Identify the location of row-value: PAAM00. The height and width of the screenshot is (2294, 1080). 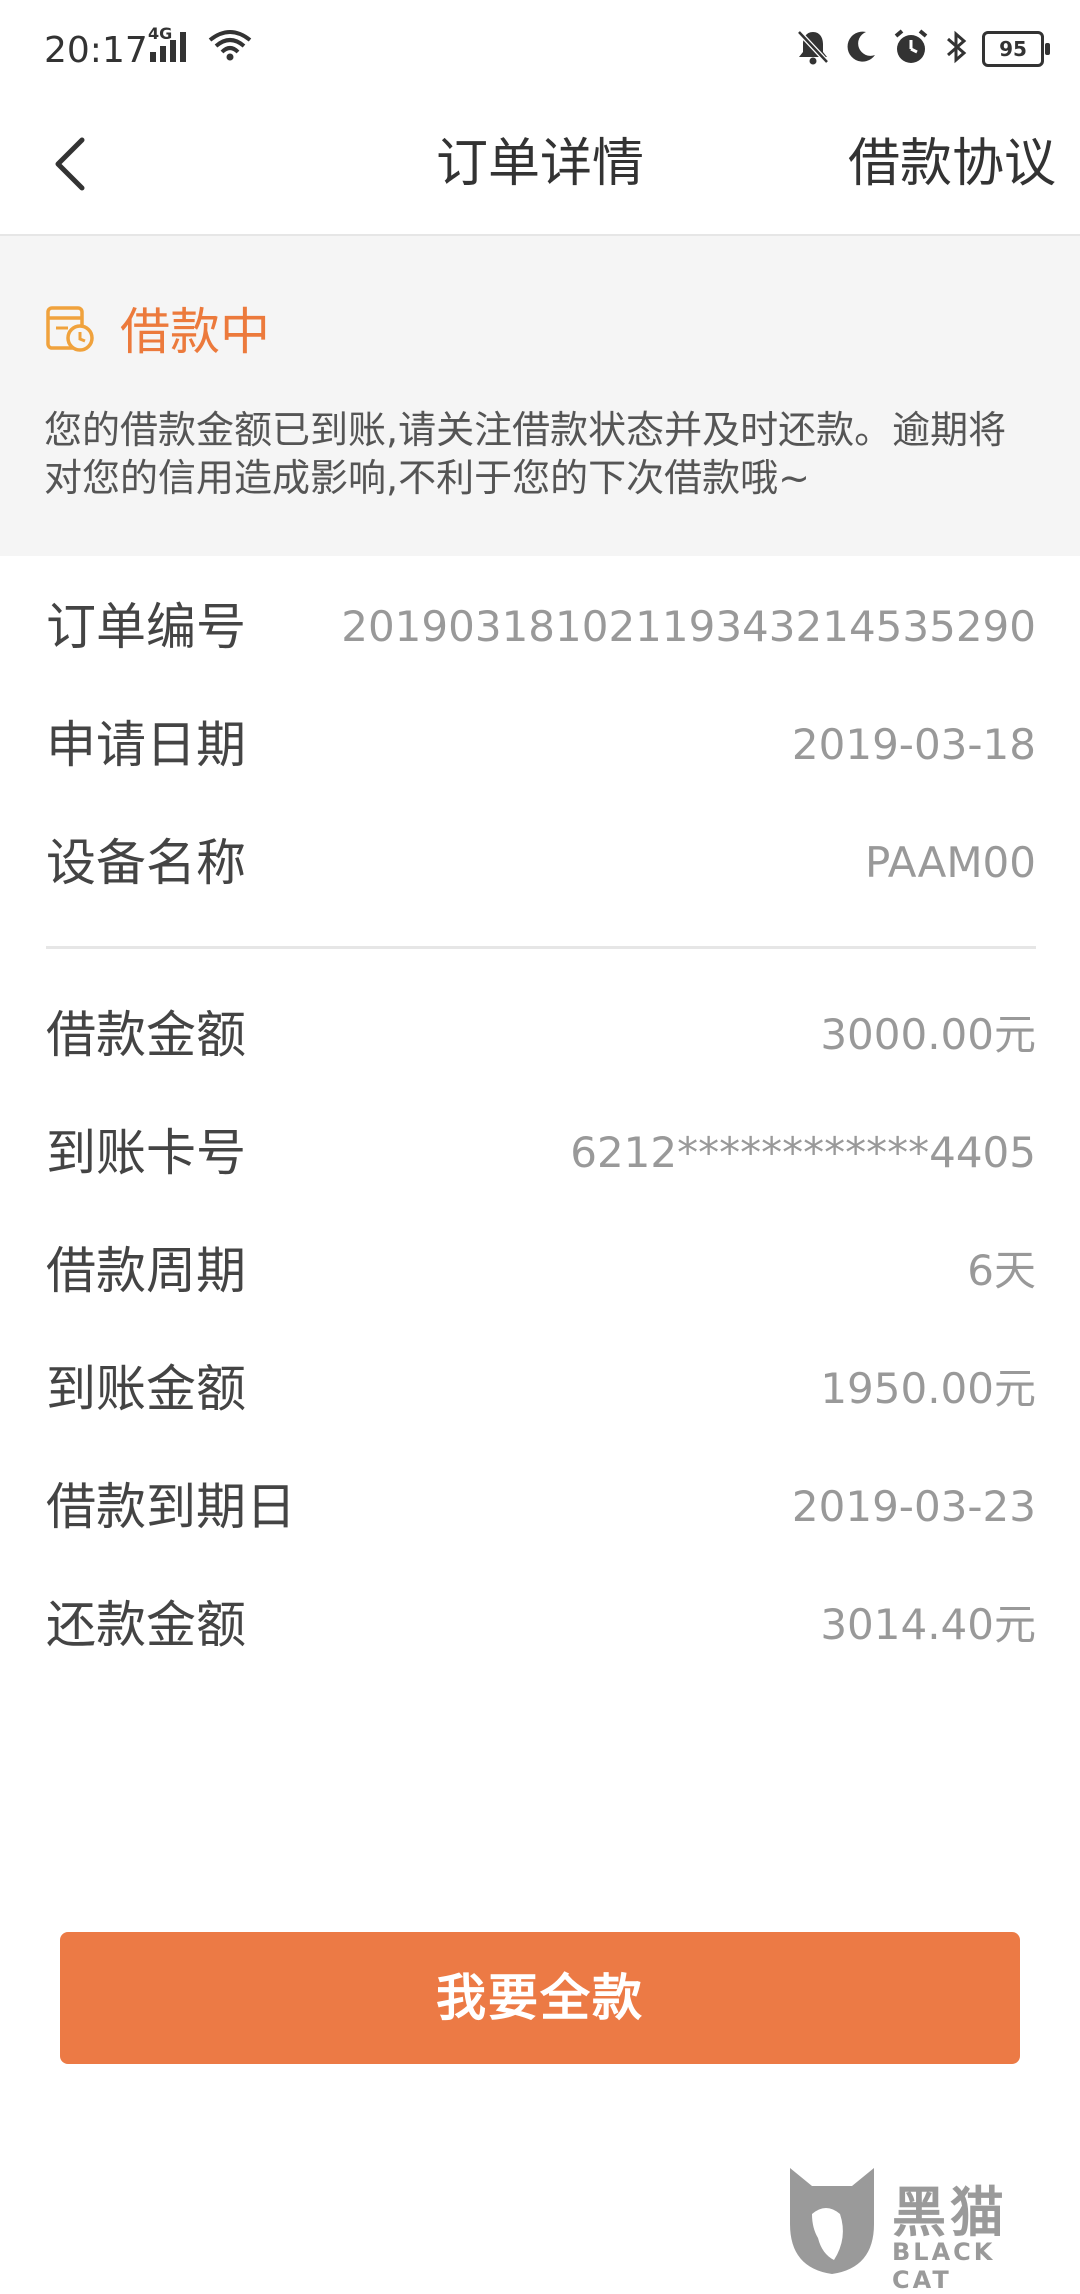
(950, 862).